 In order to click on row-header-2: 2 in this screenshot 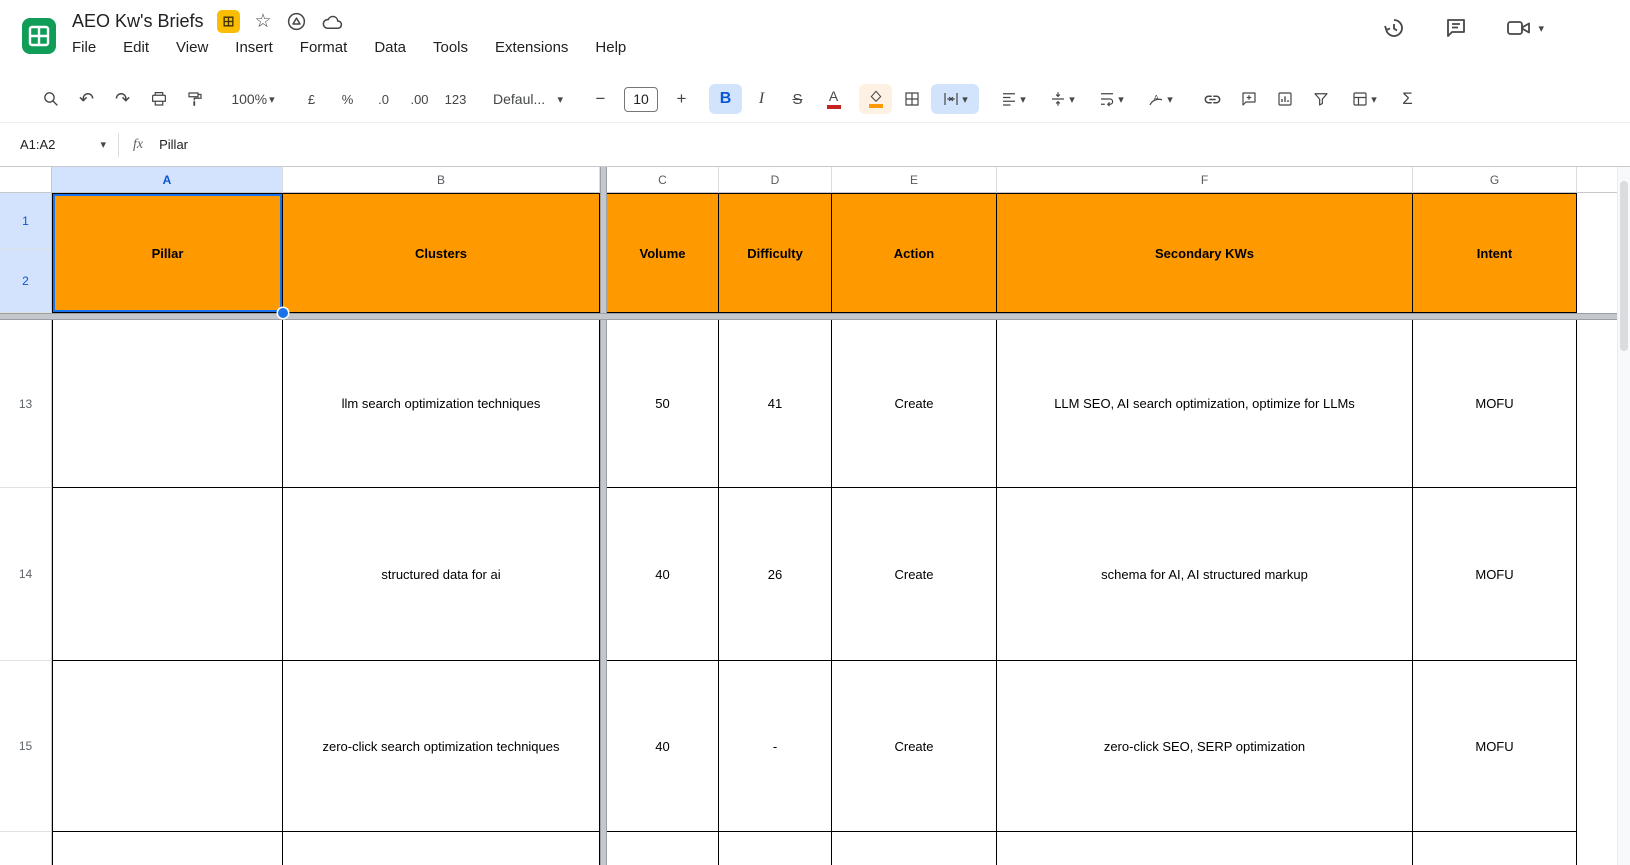, I will do `click(26, 281)`.